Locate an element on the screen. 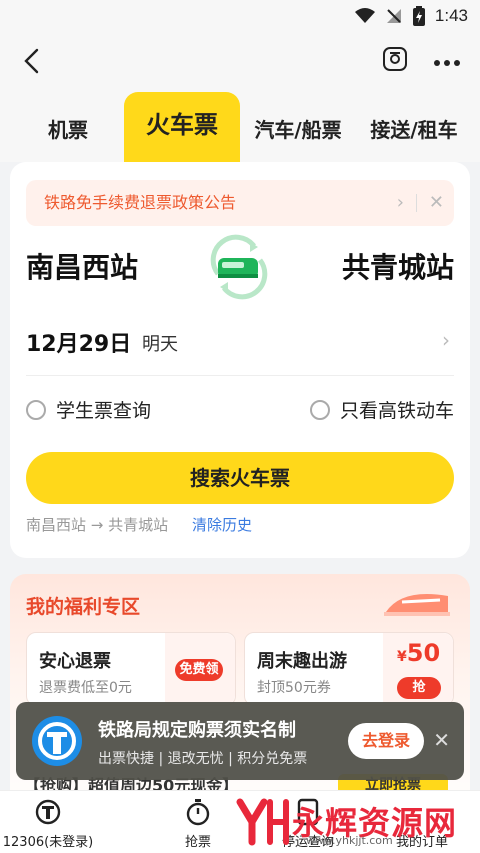 This screenshot has height=853, width=480. battery-icon is located at coordinates (418, 16).